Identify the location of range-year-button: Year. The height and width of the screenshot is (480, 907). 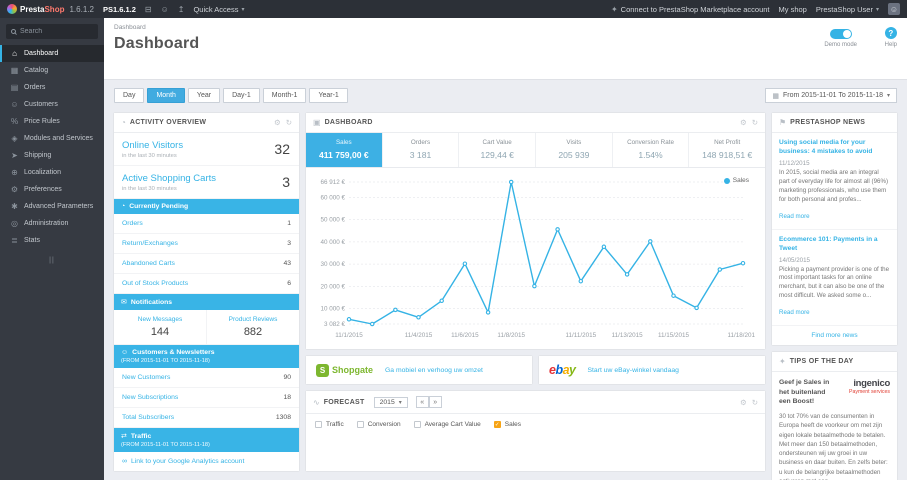
(204, 95).